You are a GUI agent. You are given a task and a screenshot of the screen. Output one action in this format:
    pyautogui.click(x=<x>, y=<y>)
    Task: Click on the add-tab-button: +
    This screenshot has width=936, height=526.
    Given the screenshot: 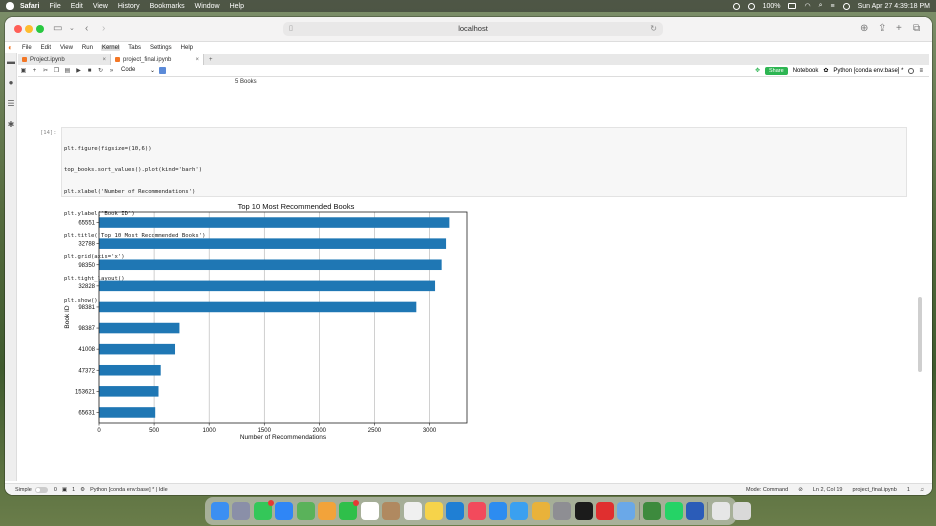 What is the action you would take?
    pyautogui.click(x=211, y=59)
    